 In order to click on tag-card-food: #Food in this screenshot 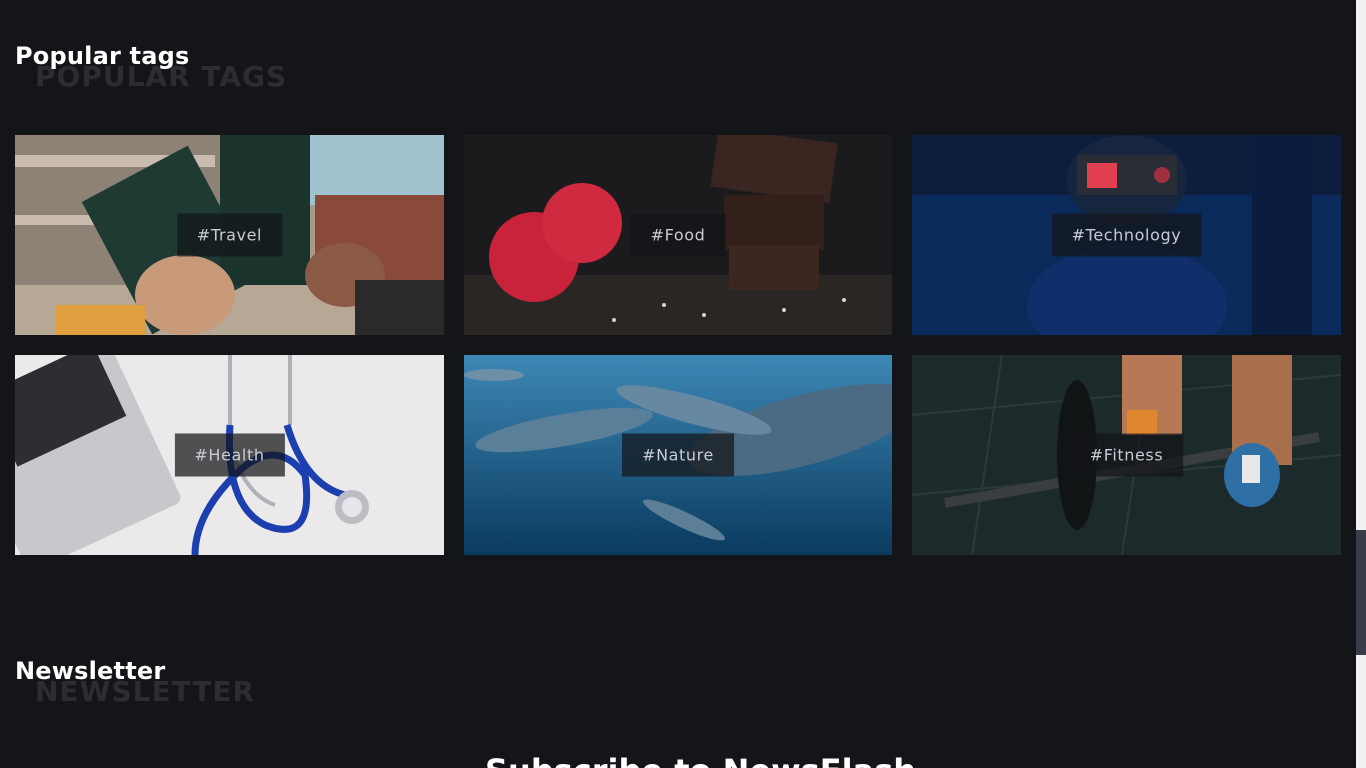, I will do `click(678, 235)`.